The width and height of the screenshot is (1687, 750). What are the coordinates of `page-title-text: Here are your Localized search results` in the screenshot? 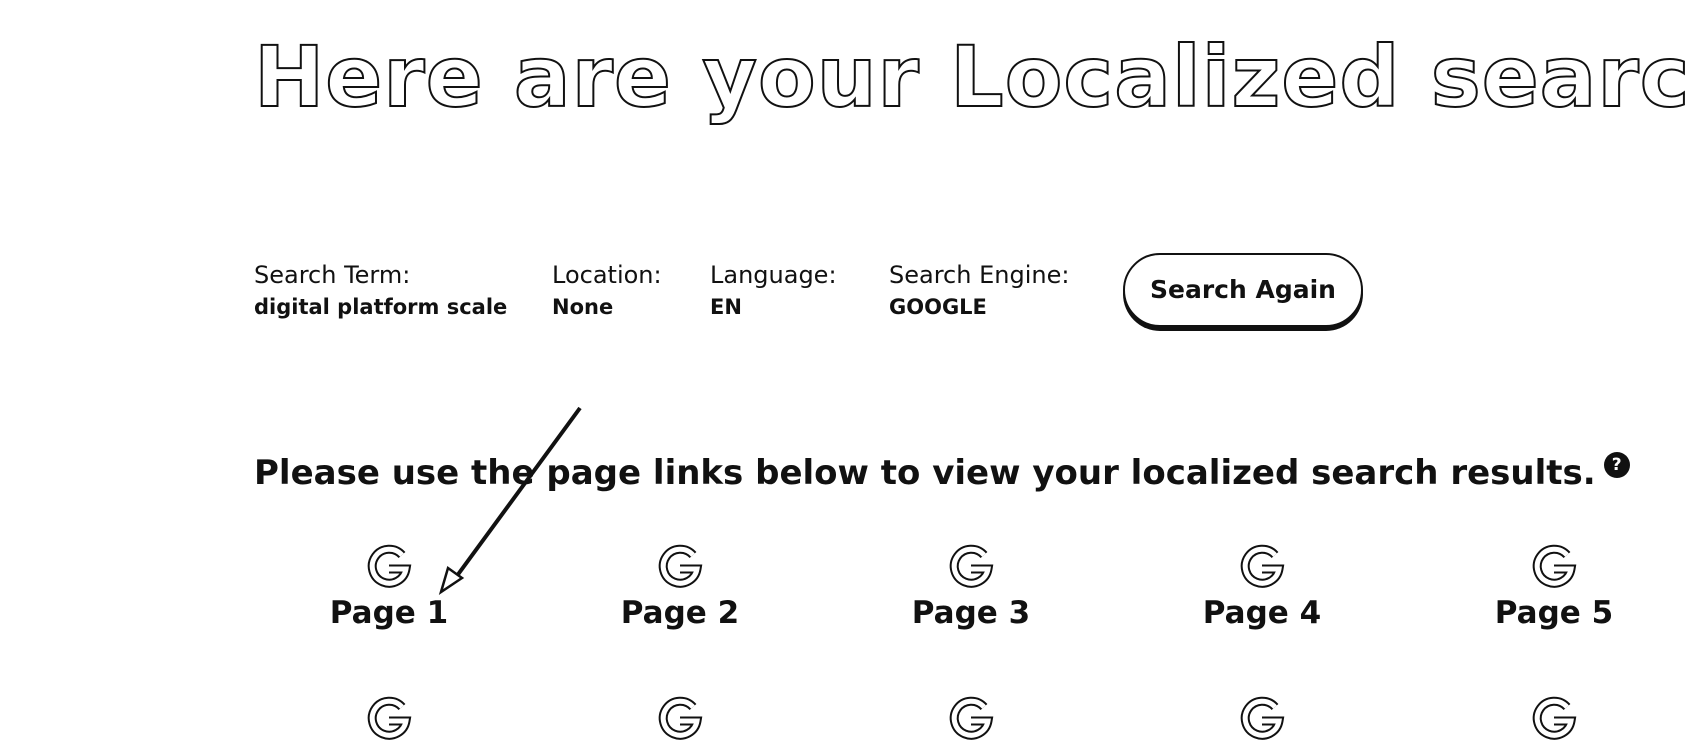 It's located at (970, 77).